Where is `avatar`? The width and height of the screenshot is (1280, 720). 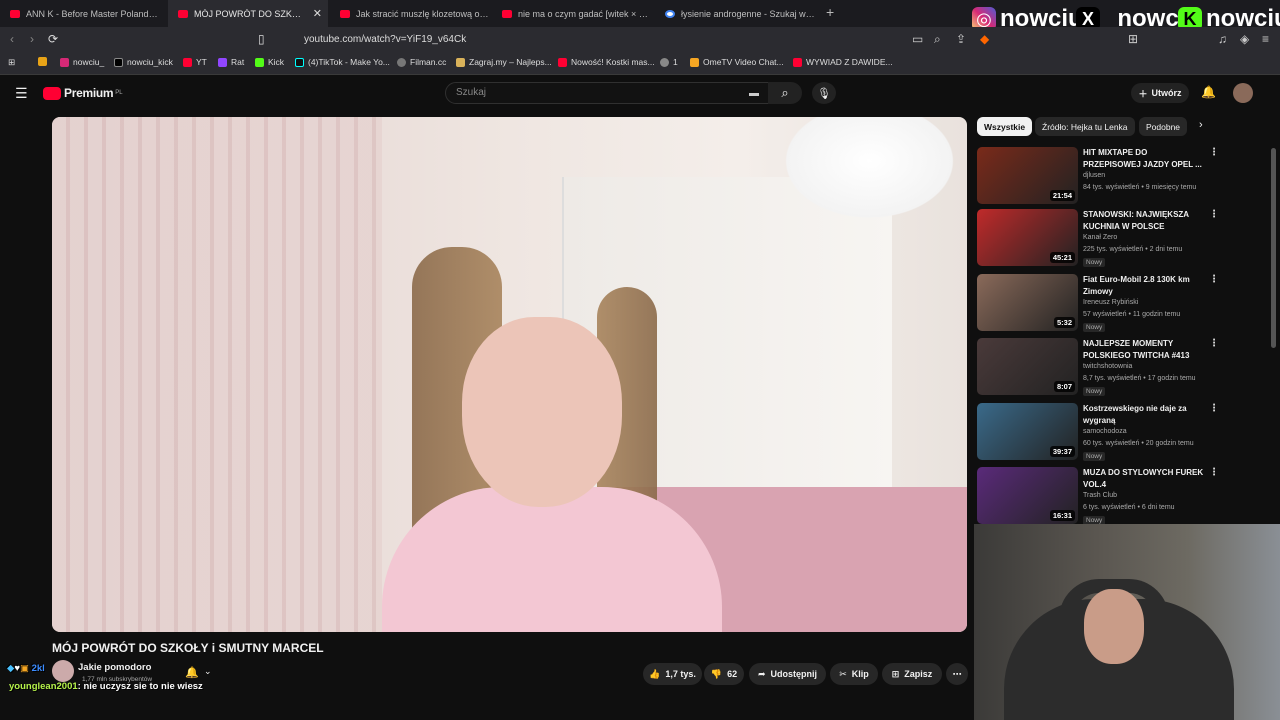 avatar is located at coordinates (1243, 93).